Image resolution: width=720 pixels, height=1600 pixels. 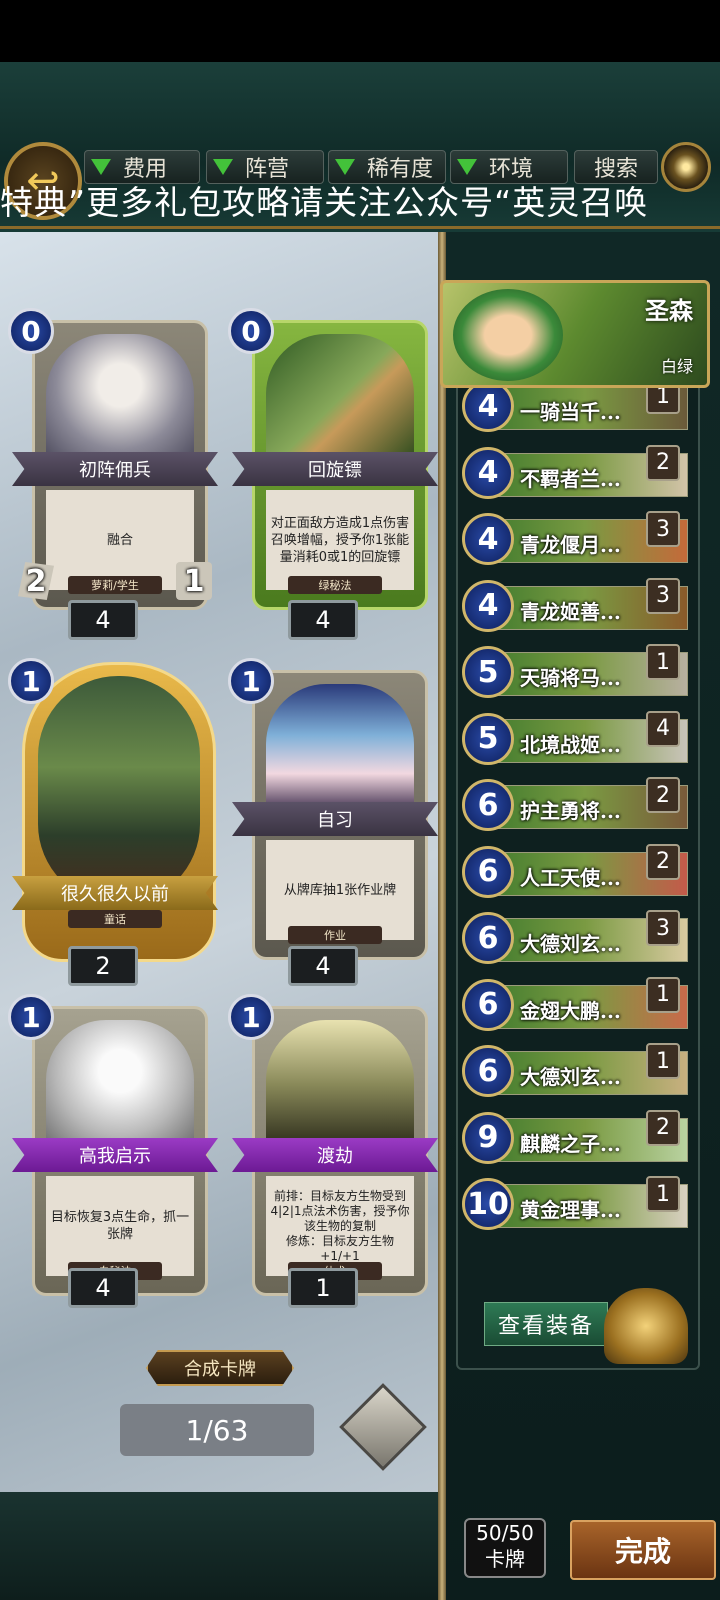 I want to click on deck-card-row: 10 黄金理事... 1, so click(x=575, y=1204).